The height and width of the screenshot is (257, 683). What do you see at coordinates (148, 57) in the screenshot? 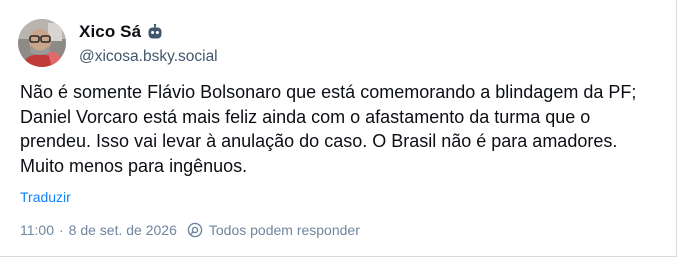
I see `handle: @xicosa.bsky.social` at bounding box center [148, 57].